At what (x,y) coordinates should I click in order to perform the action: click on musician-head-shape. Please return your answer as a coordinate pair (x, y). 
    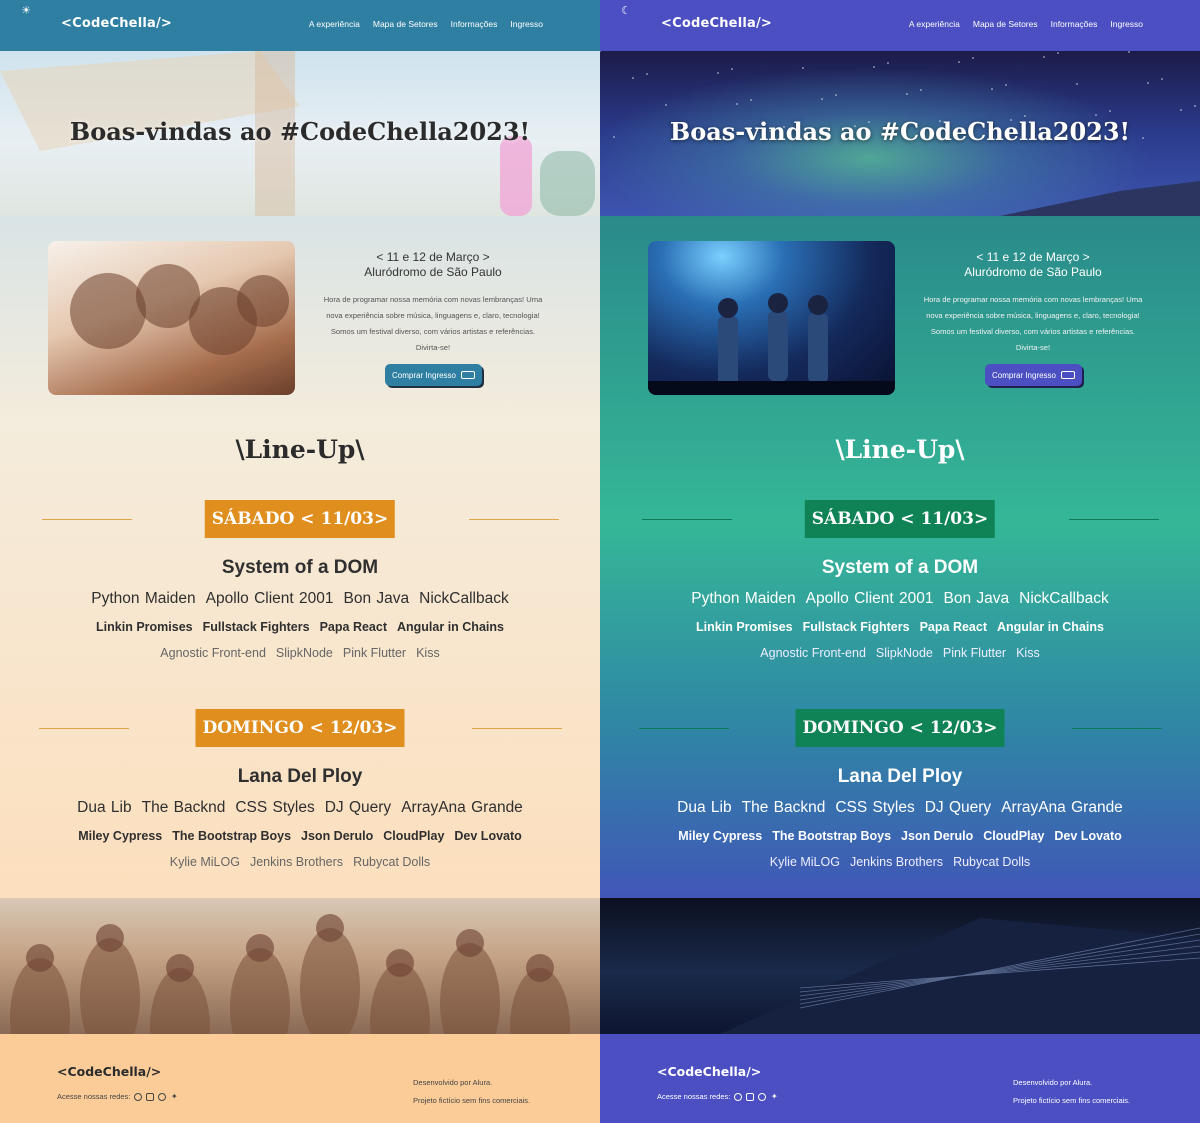
    Looking at the image, I should click on (728, 308).